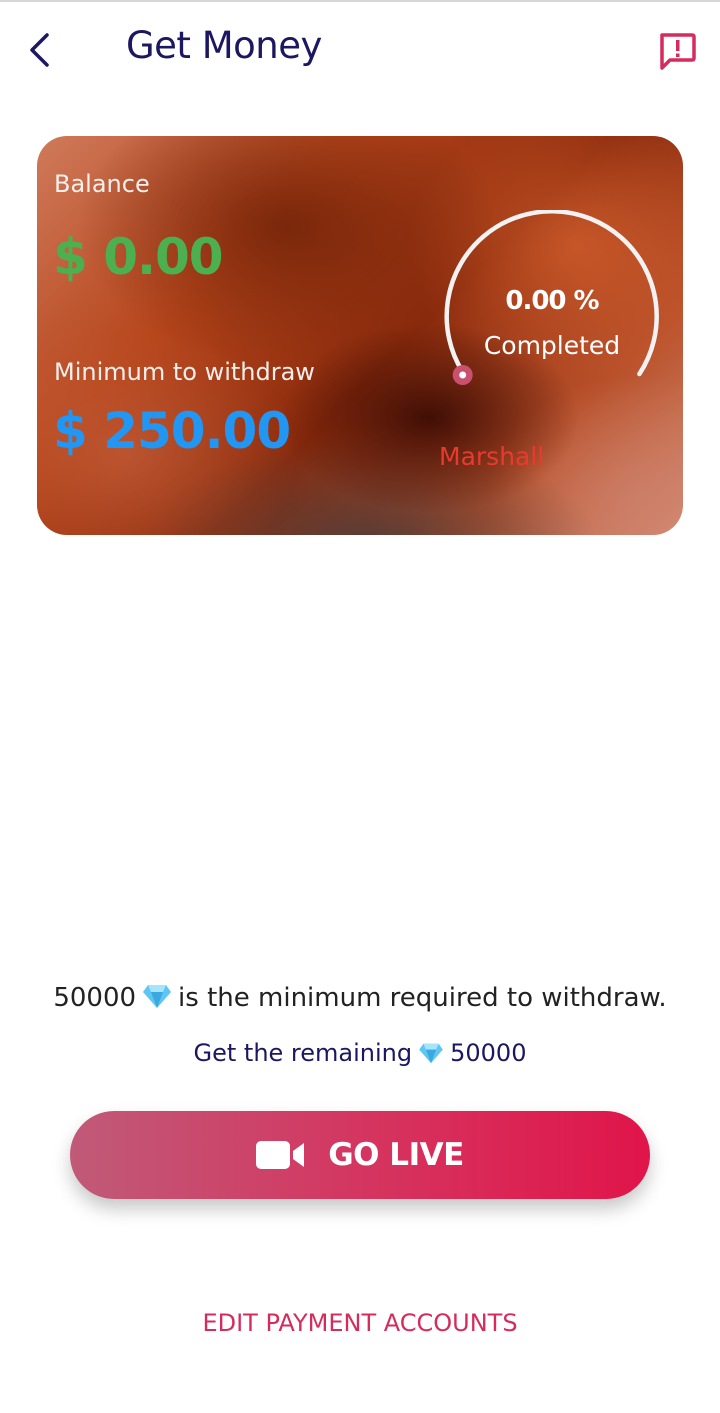 The width and height of the screenshot is (720, 1413). Describe the element at coordinates (95, 998) in the screenshot. I see `min-diamond-amount: 50000` at that location.